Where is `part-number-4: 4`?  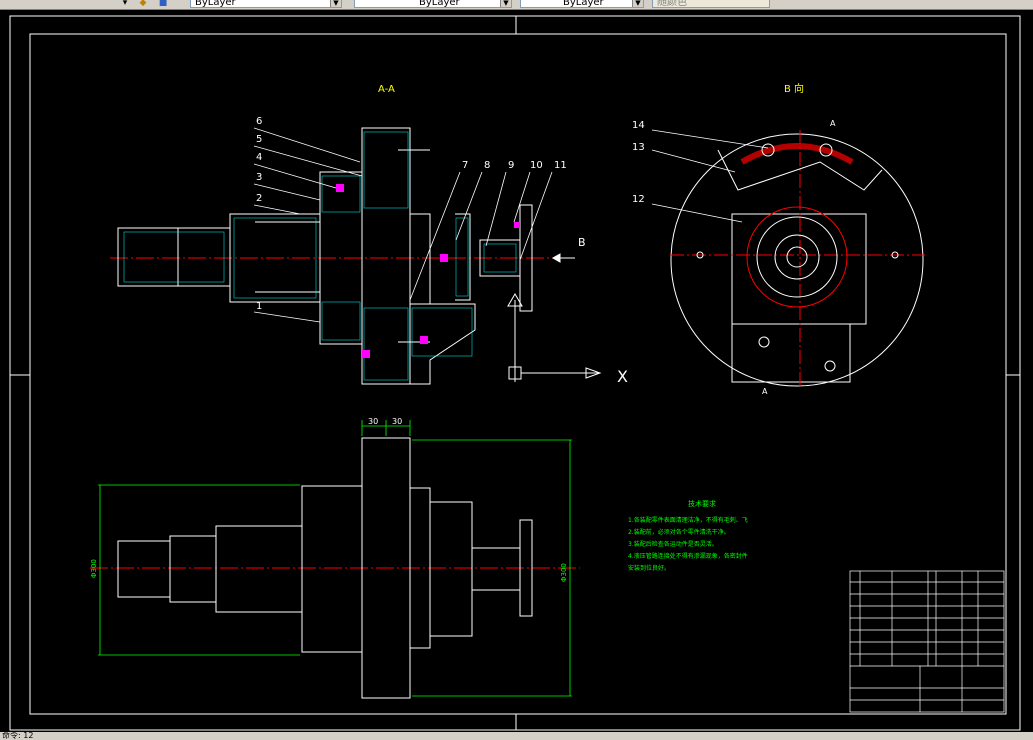
part-number-4: 4 is located at coordinates (259, 157).